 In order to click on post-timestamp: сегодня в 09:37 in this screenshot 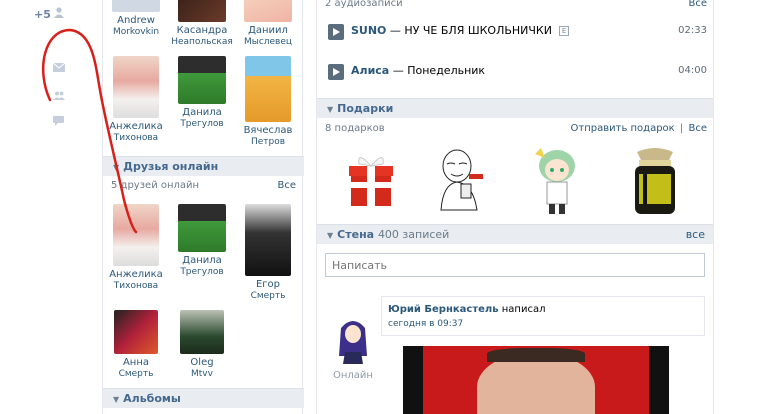, I will do `click(425, 324)`.